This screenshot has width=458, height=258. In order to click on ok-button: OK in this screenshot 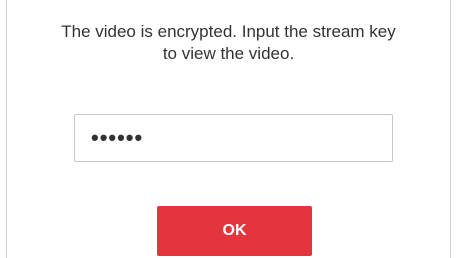, I will do `click(234, 231)`.